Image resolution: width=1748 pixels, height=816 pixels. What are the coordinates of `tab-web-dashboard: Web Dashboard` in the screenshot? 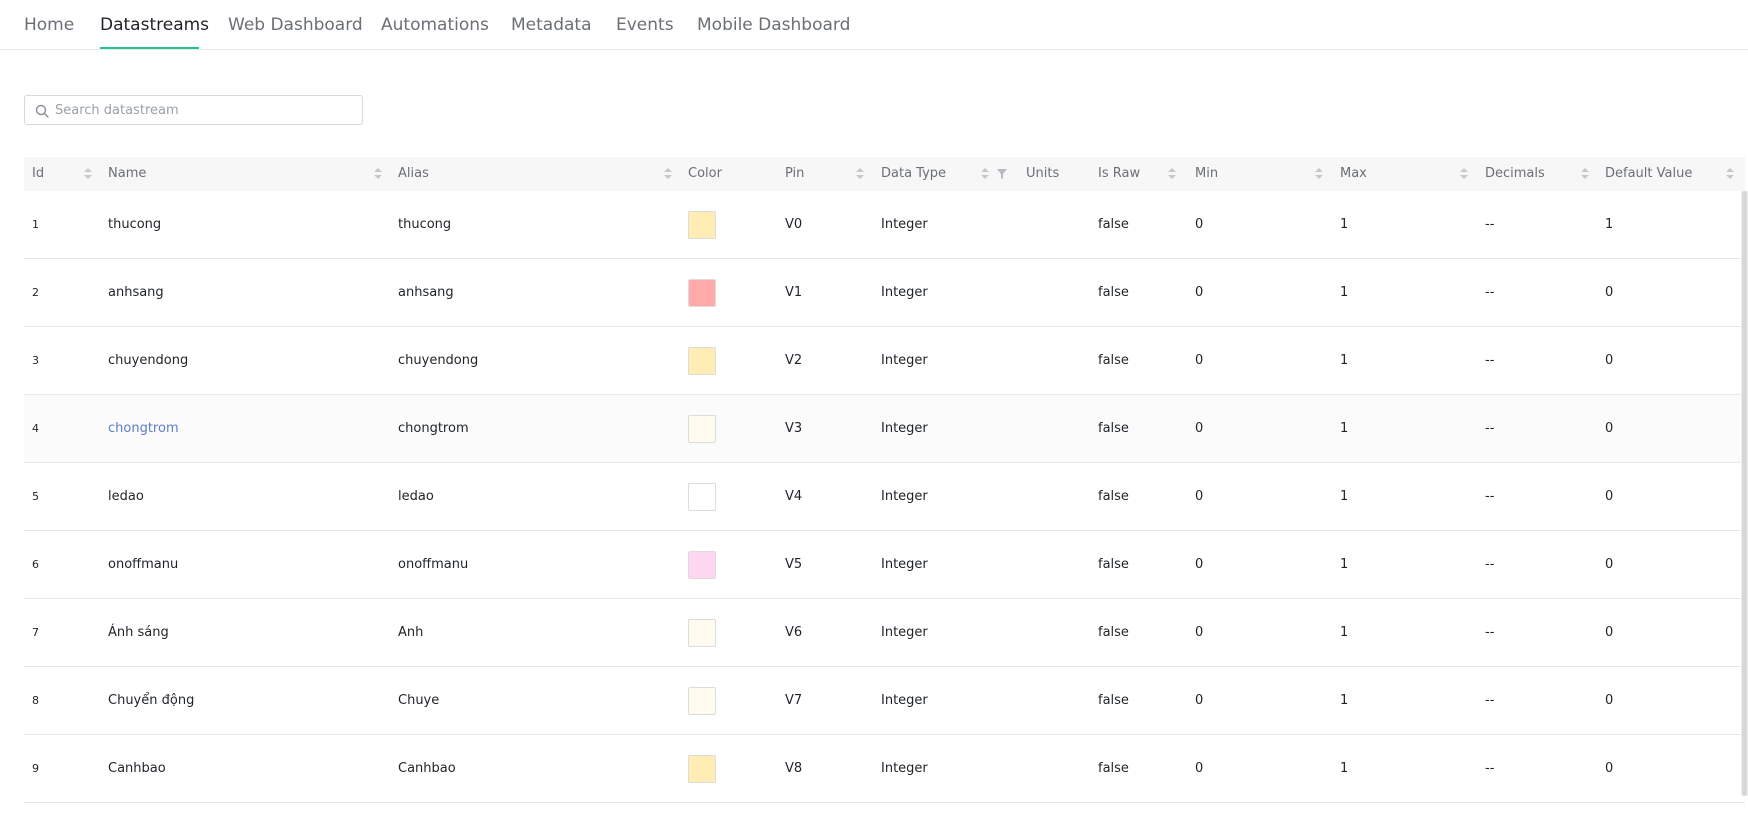 It's located at (295, 25).